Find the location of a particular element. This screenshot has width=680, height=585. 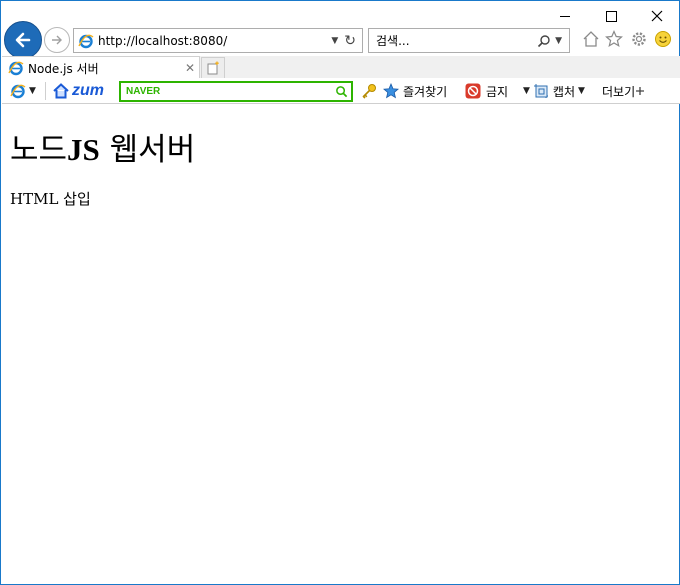

zum-button: zum is located at coordinates (78, 91).